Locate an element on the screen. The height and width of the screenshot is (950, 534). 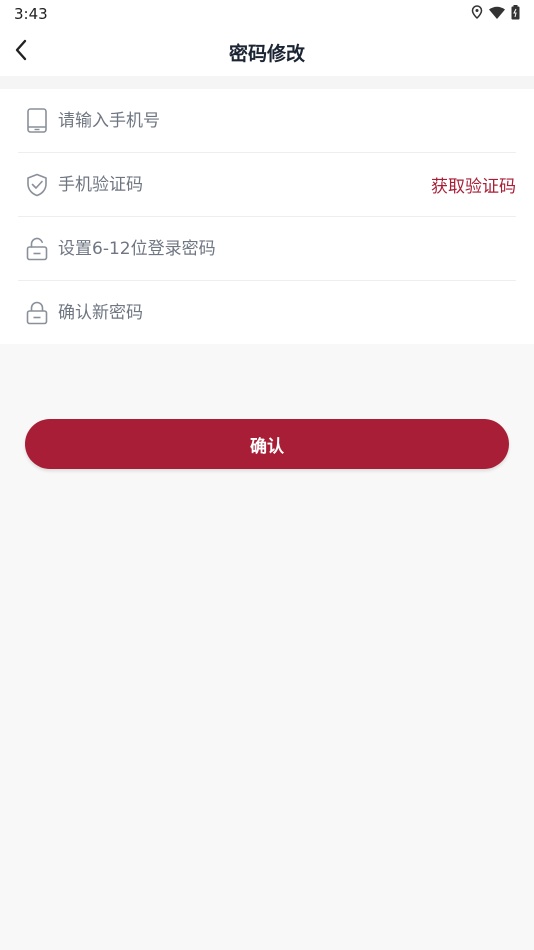
confirm-password-row is located at coordinates (267, 313).